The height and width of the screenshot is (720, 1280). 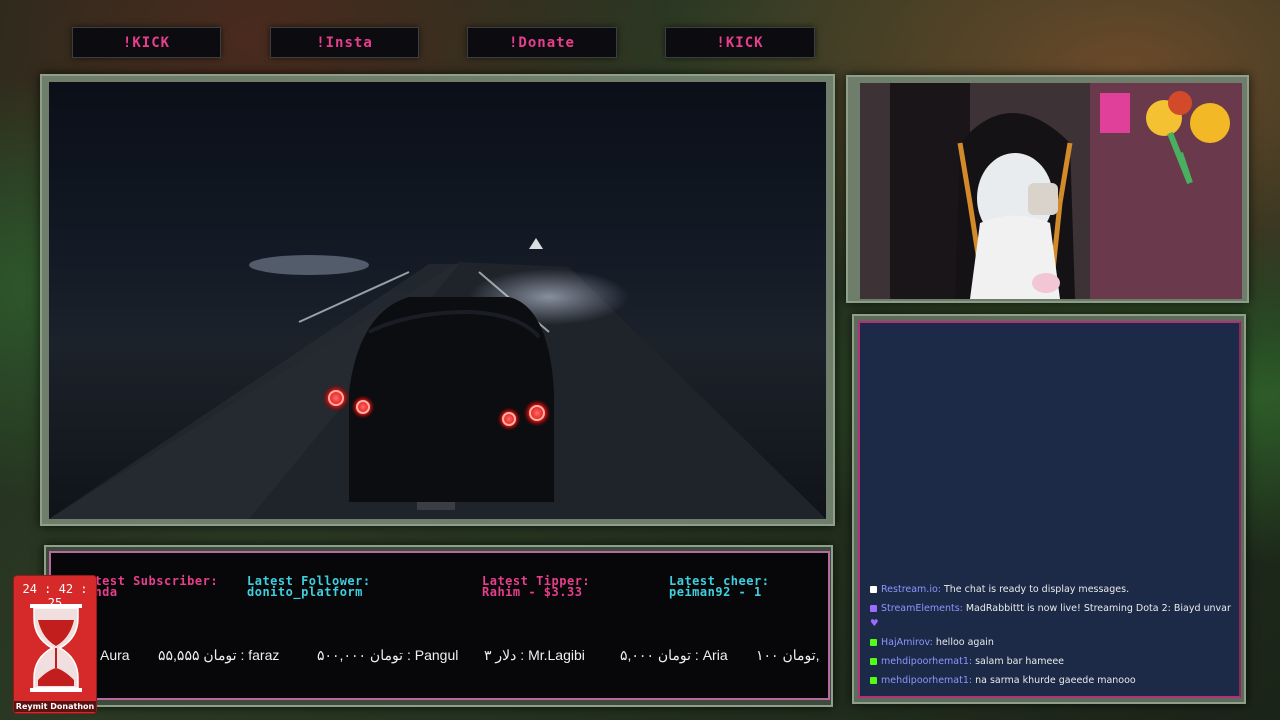 I want to click on kick-button-2: !KICK, so click(x=740, y=42).